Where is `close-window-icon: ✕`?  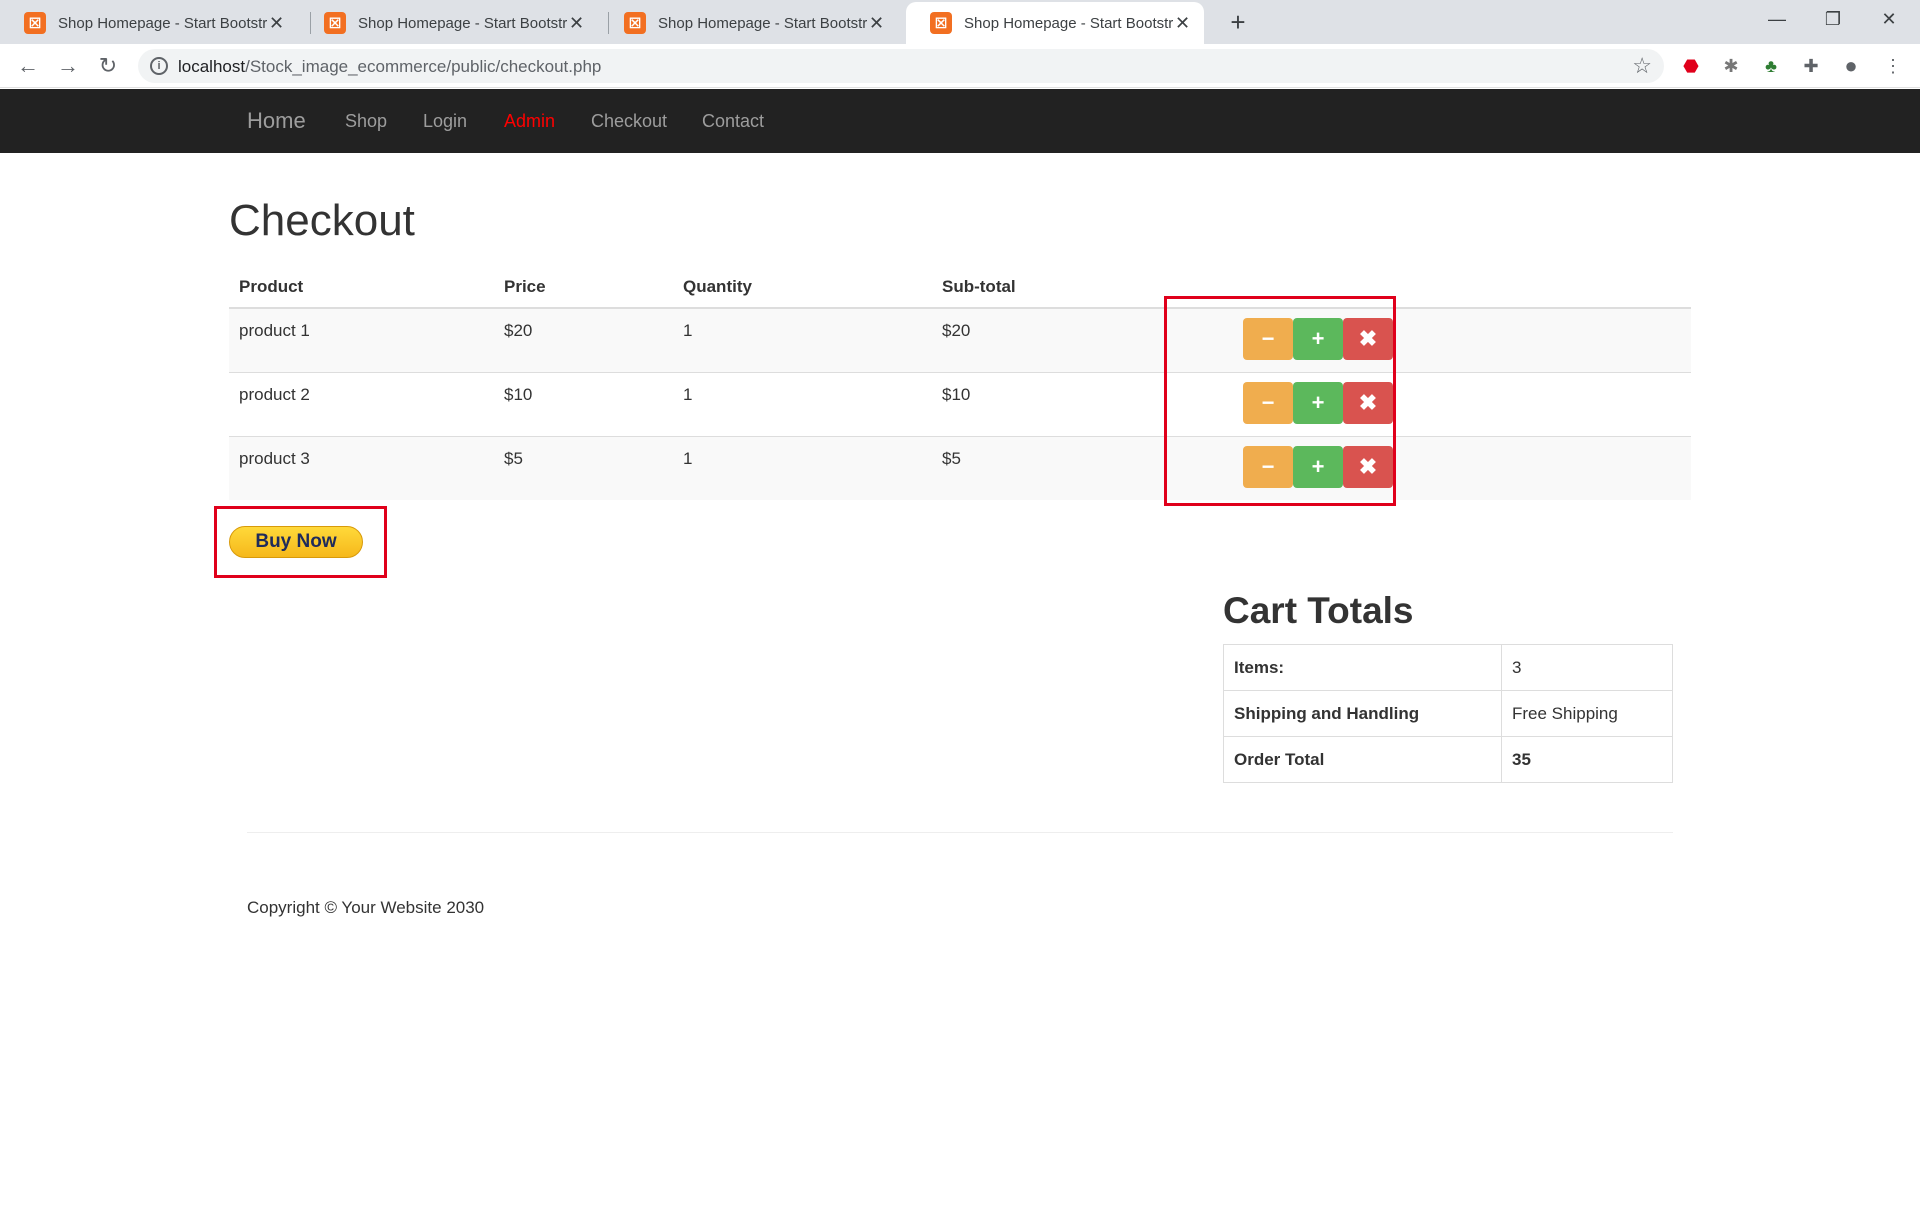
close-window-icon: ✕ is located at coordinates (1889, 20).